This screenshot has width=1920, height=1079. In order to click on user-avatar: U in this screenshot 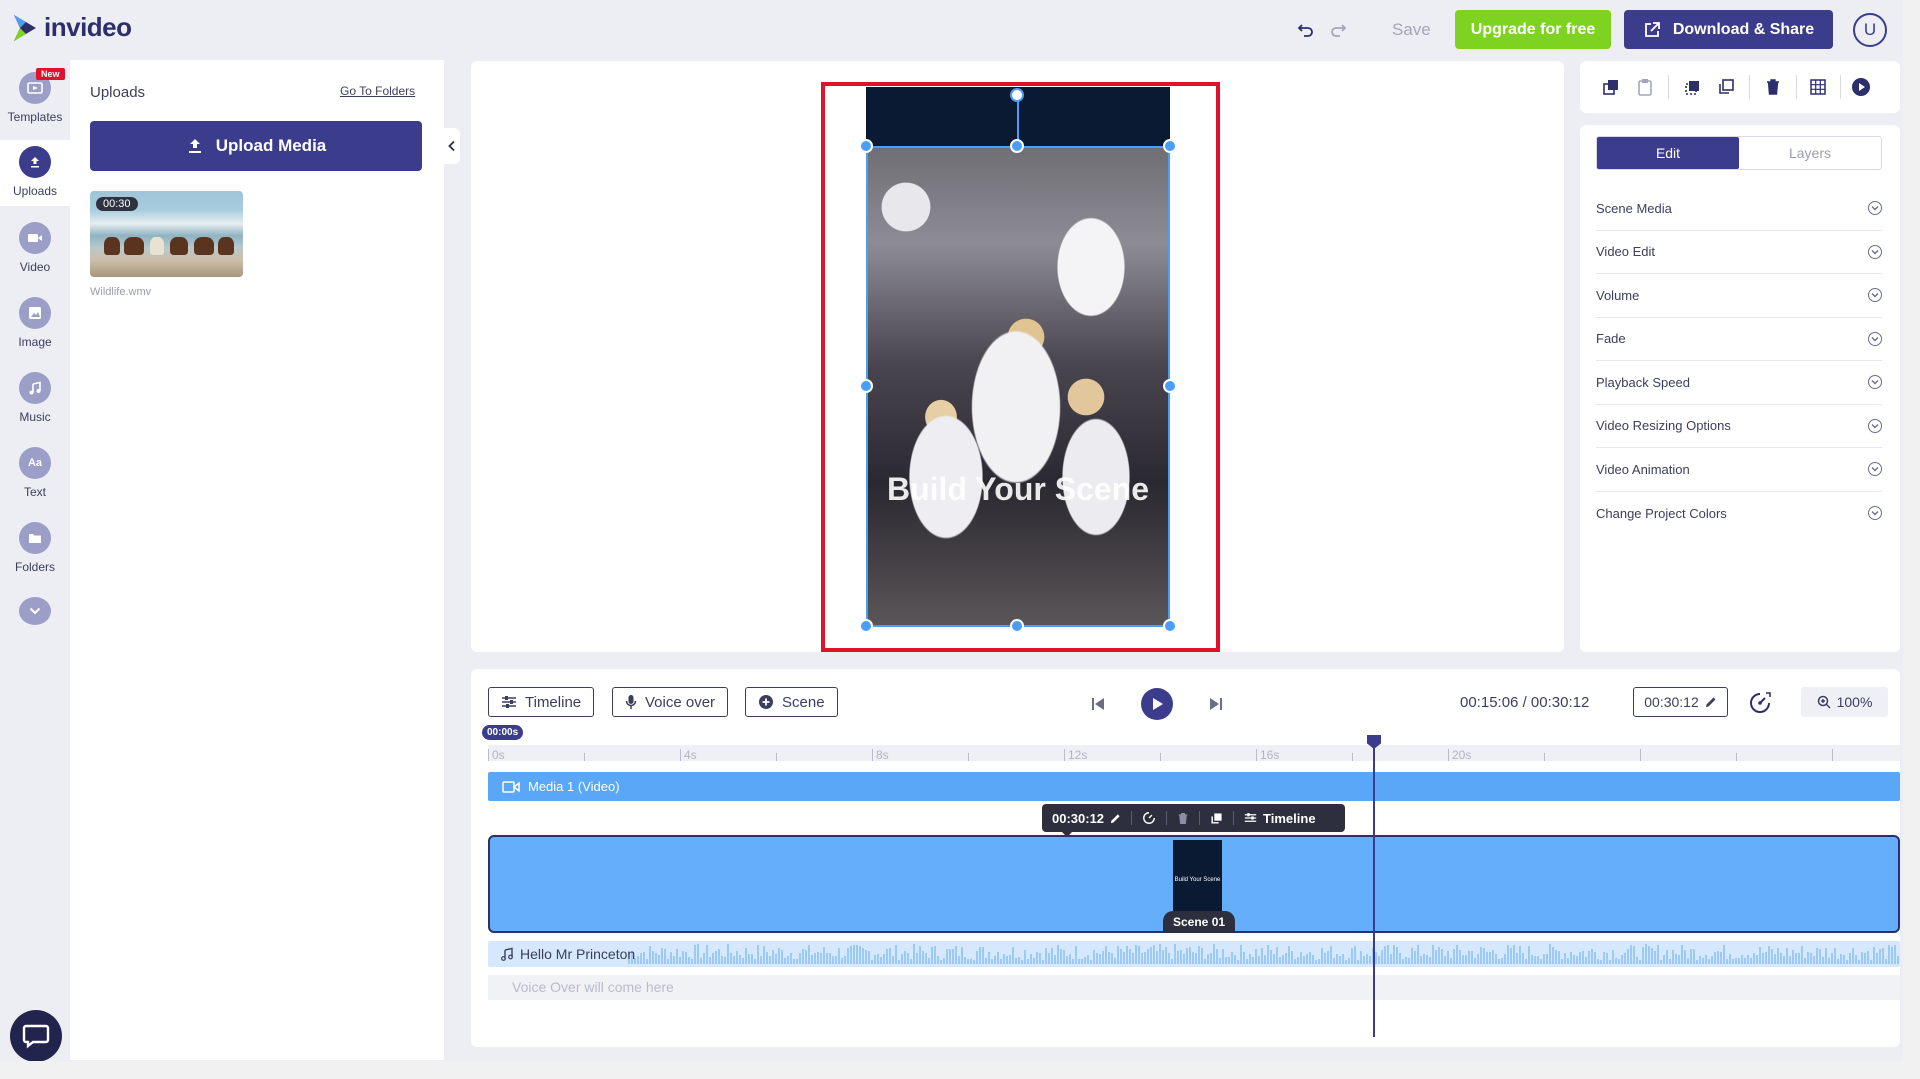, I will do `click(1870, 30)`.